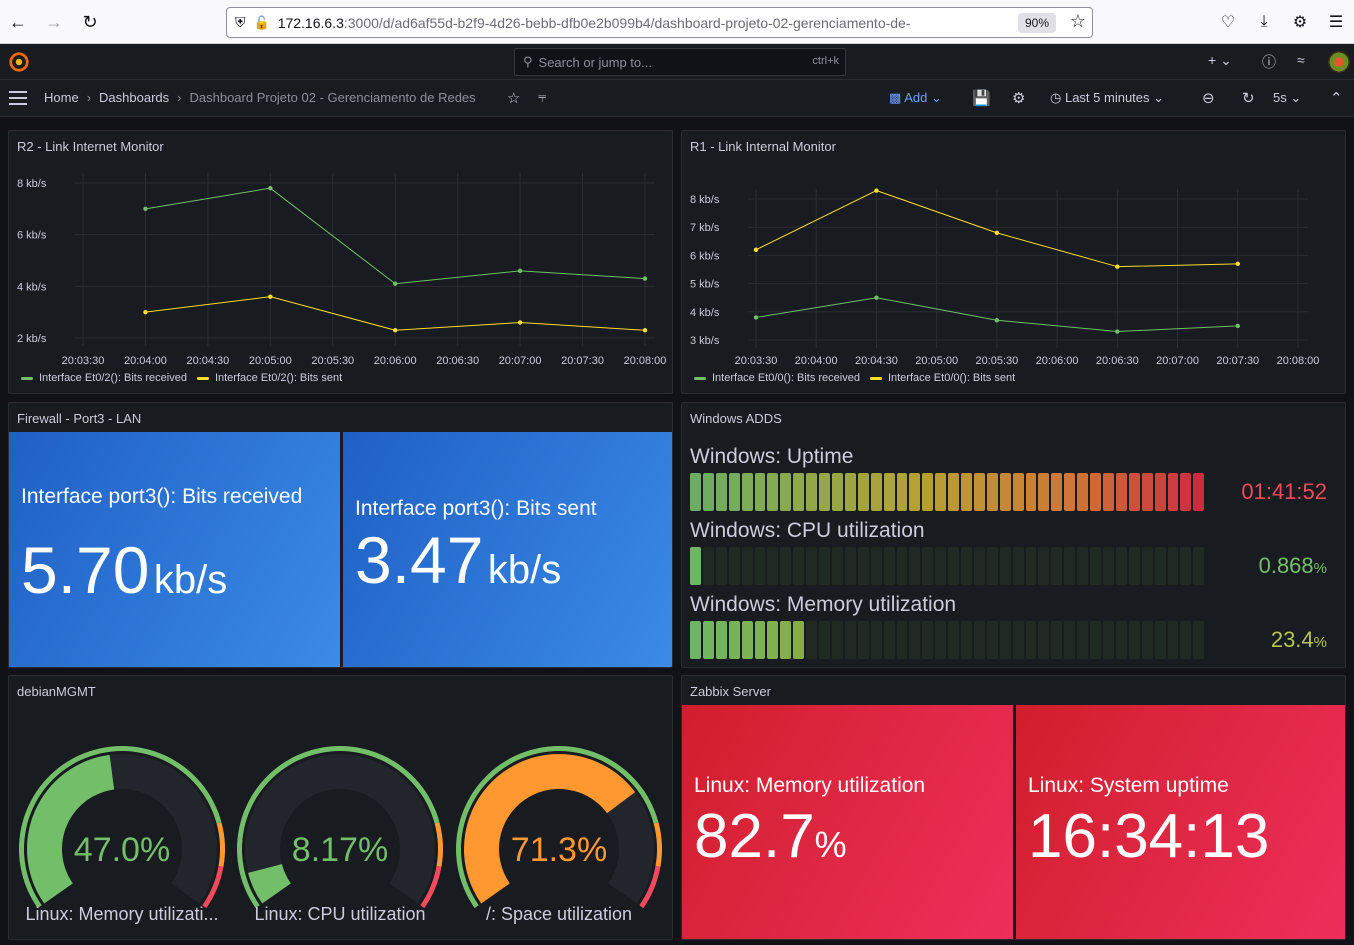 This screenshot has height=945, width=1354. Describe the element at coordinates (104, 378) in the screenshot. I see `legend-item: Interface Et0/2(): Bits received` at that location.